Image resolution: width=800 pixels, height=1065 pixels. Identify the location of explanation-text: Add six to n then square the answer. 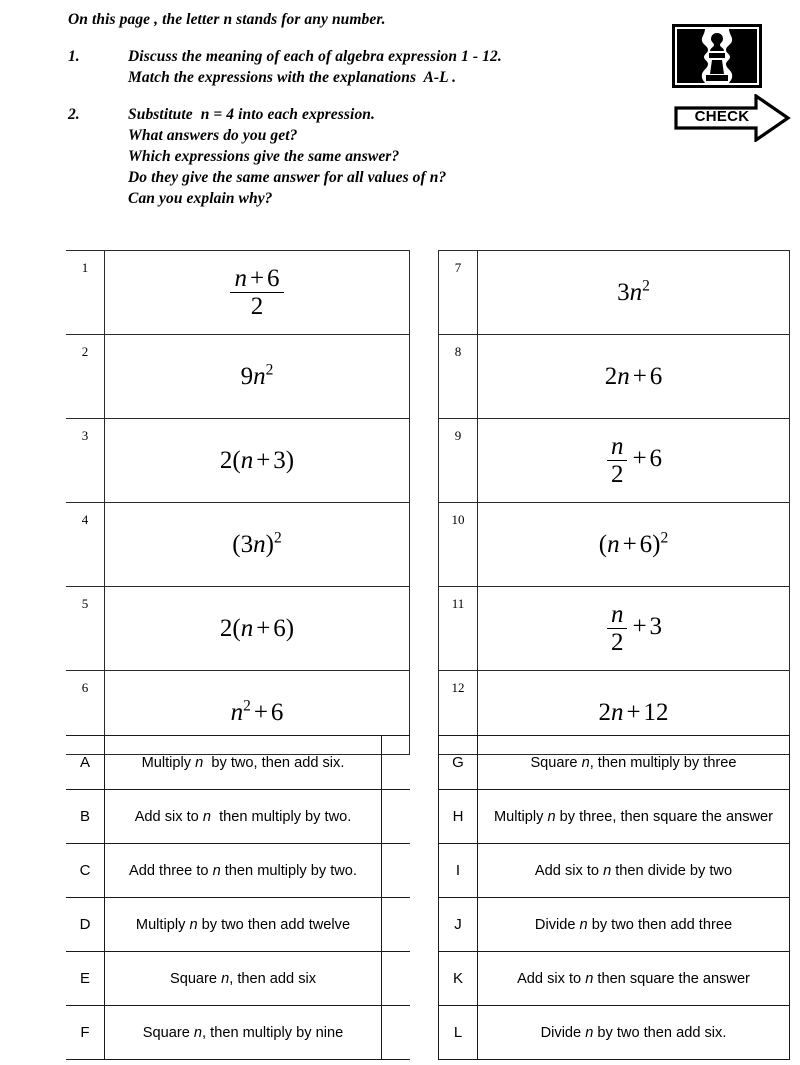
(633, 978).